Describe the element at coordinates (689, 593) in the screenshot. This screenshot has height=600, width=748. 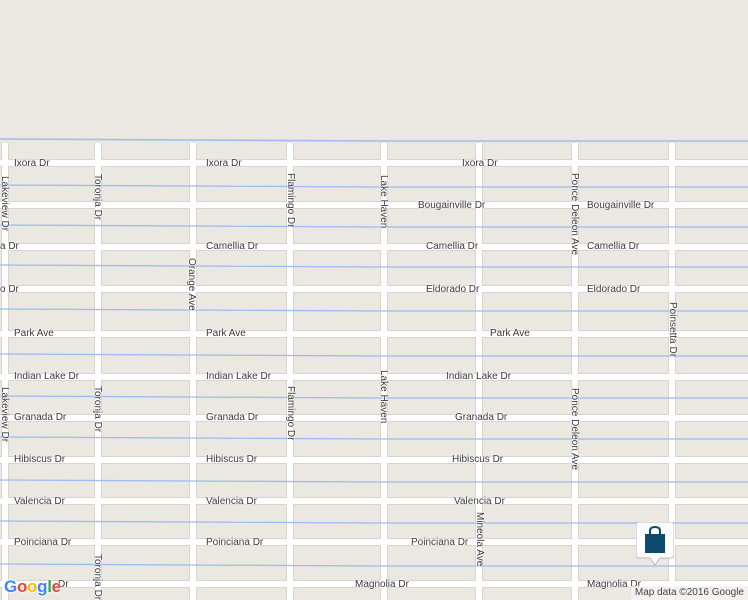
I see `map-attribution: Map data ©2016 Google` at that location.